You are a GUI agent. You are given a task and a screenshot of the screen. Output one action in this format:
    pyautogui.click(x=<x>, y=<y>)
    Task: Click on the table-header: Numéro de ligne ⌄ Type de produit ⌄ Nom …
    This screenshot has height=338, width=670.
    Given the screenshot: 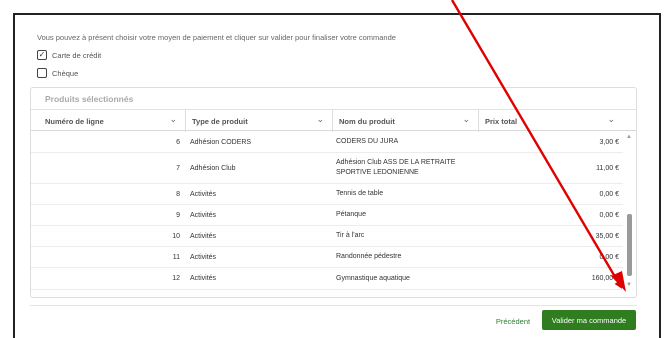 What is the action you would take?
    pyautogui.click(x=333, y=120)
    